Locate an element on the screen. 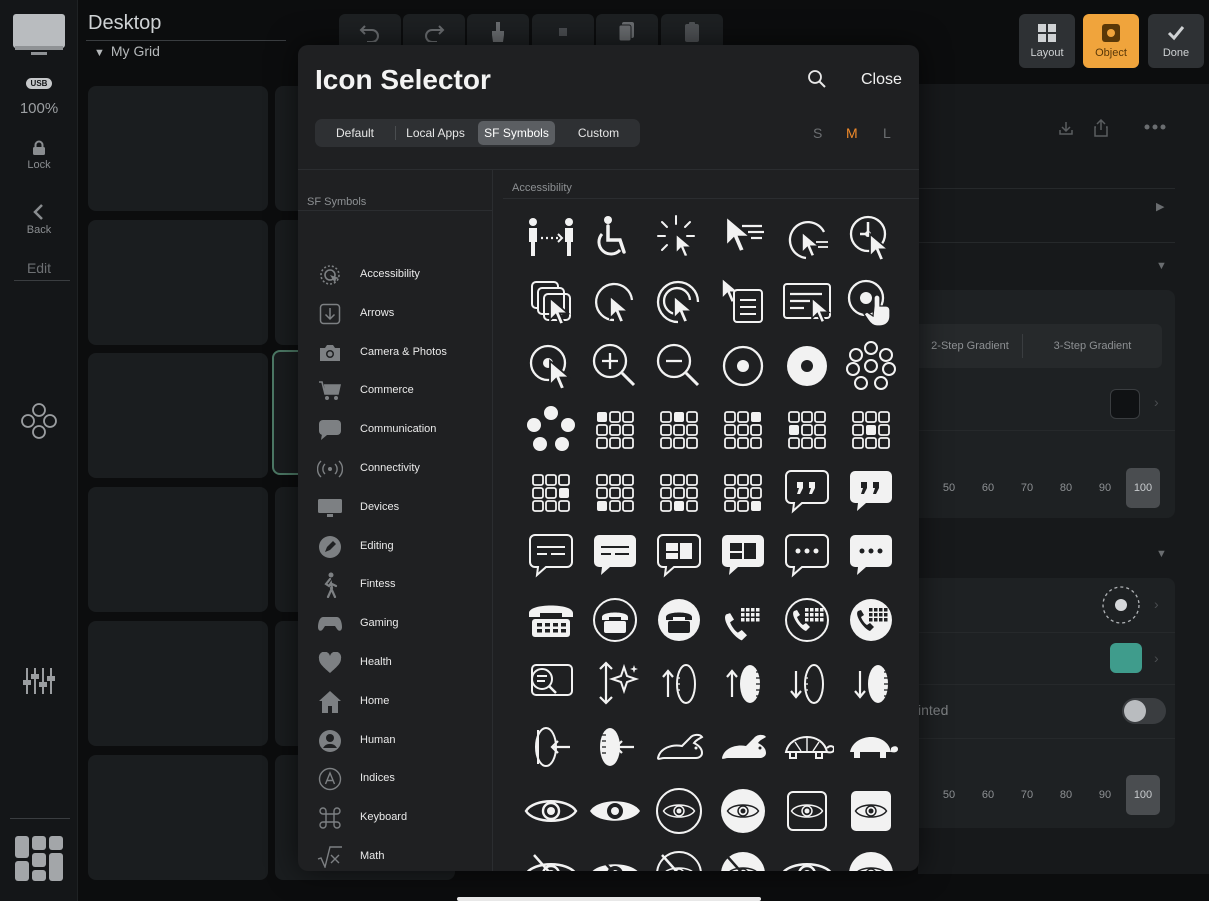 Image resolution: width=1209 pixels, height=901 pixels. opacity-selector: 50 60 70 80 90 100 is located at coordinates (1049, 488).